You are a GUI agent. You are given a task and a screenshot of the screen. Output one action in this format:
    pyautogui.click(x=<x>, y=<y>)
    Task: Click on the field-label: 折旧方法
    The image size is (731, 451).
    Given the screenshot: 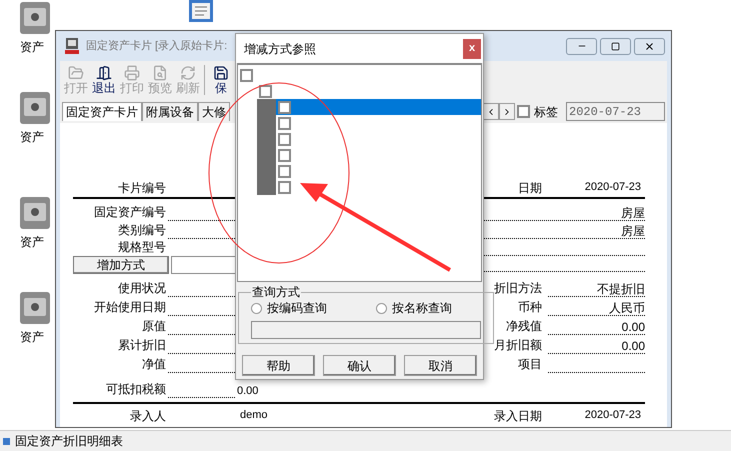 What is the action you would take?
    pyautogui.click(x=518, y=288)
    